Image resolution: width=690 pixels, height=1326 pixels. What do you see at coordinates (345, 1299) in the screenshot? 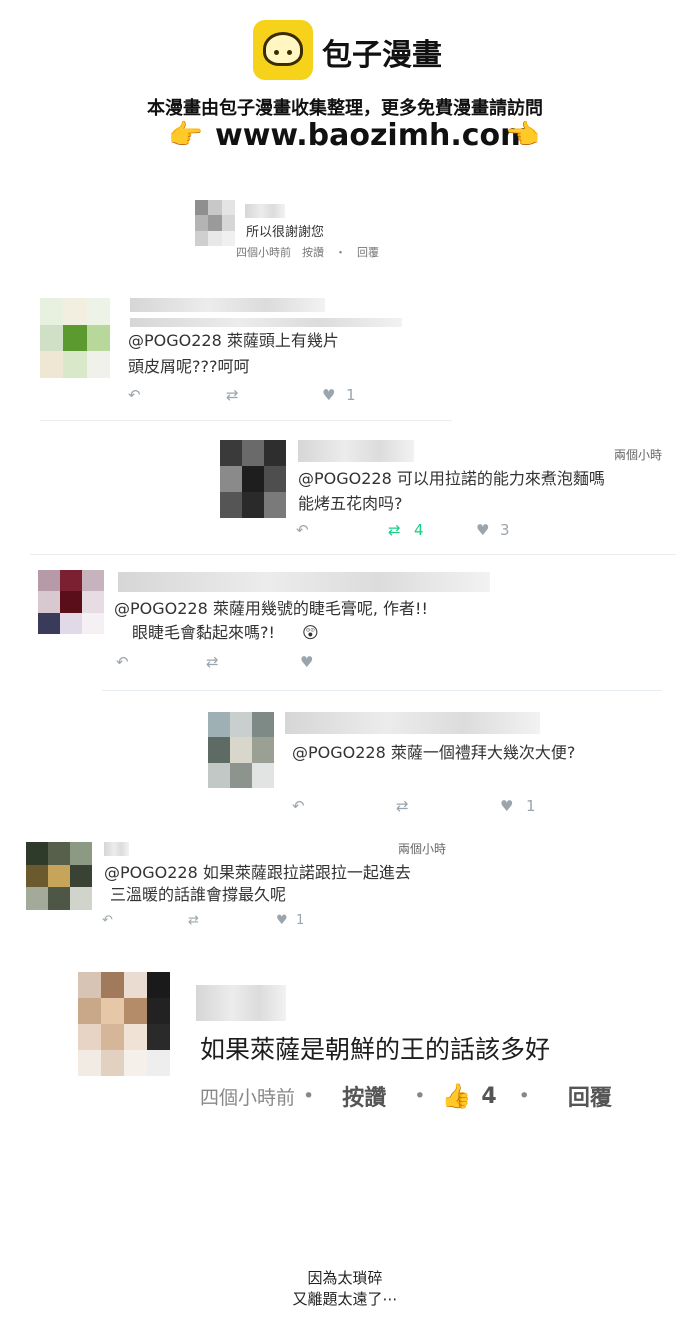
I see `caption-line: 又離題太遠了⋯` at bounding box center [345, 1299].